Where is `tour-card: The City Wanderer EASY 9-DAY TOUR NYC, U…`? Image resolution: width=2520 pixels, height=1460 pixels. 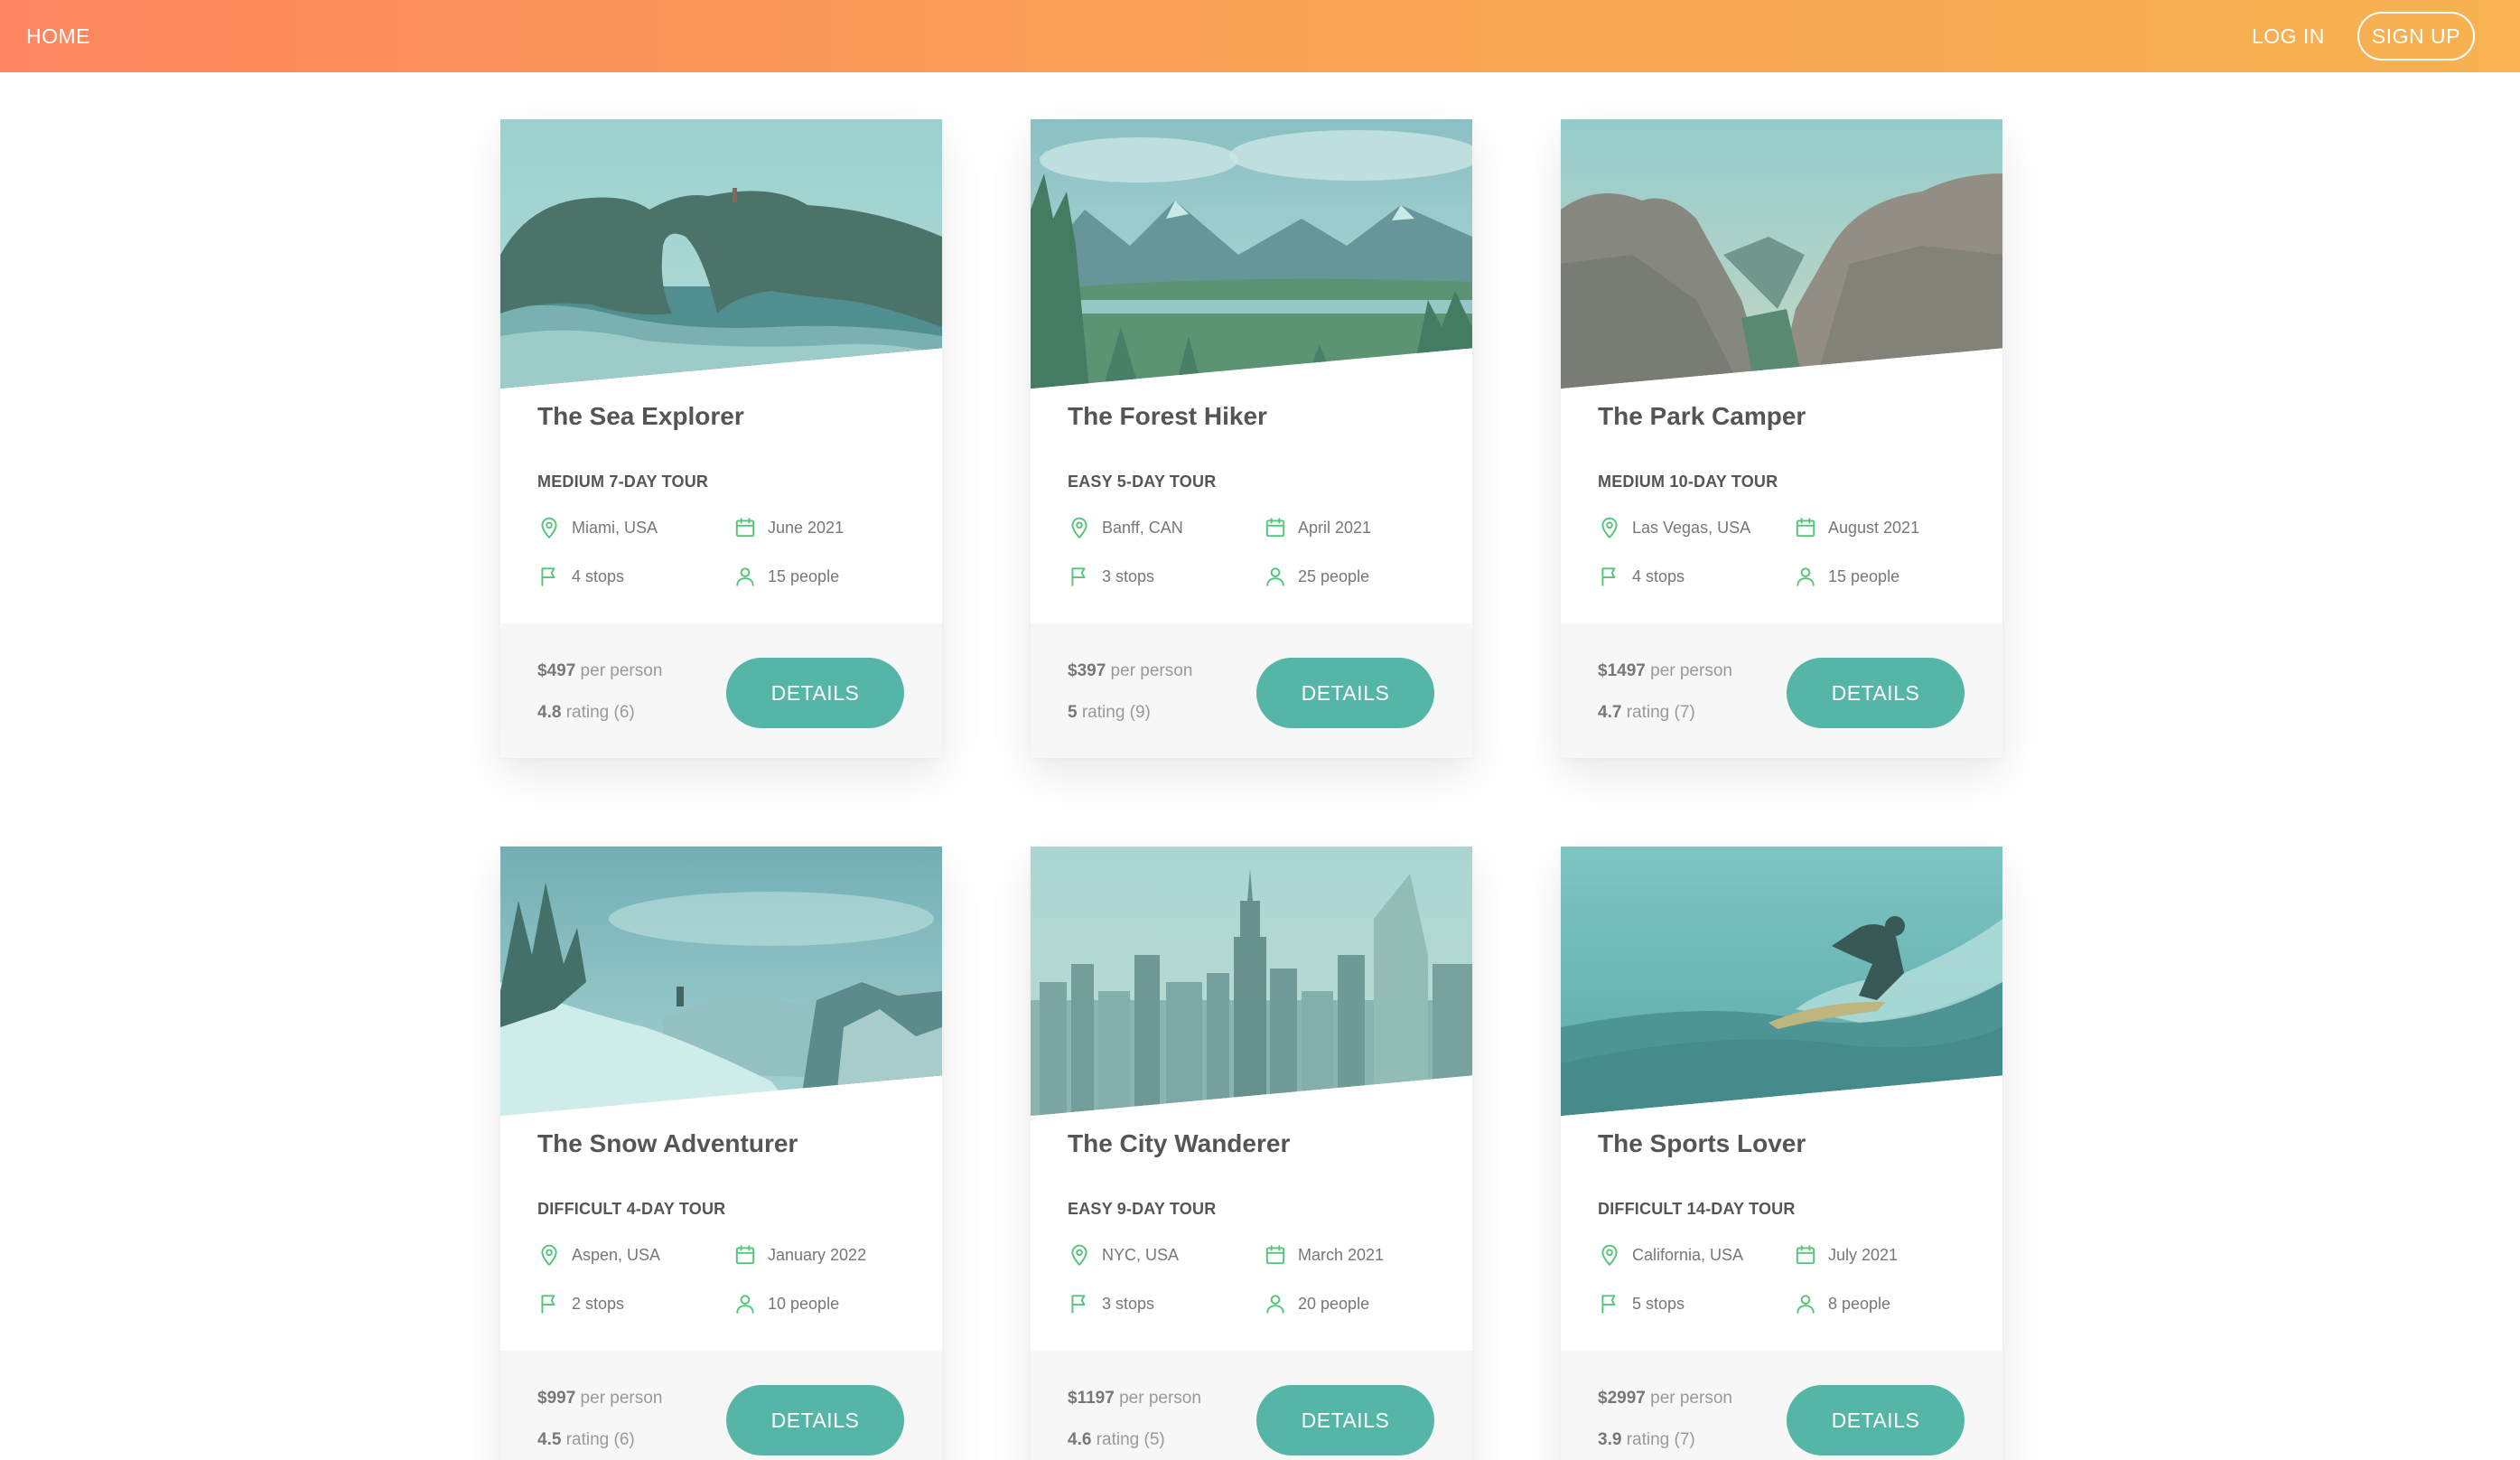 tour-card: The City Wanderer EASY 9-DAY TOUR NYC, U… is located at coordinates (1251, 1153).